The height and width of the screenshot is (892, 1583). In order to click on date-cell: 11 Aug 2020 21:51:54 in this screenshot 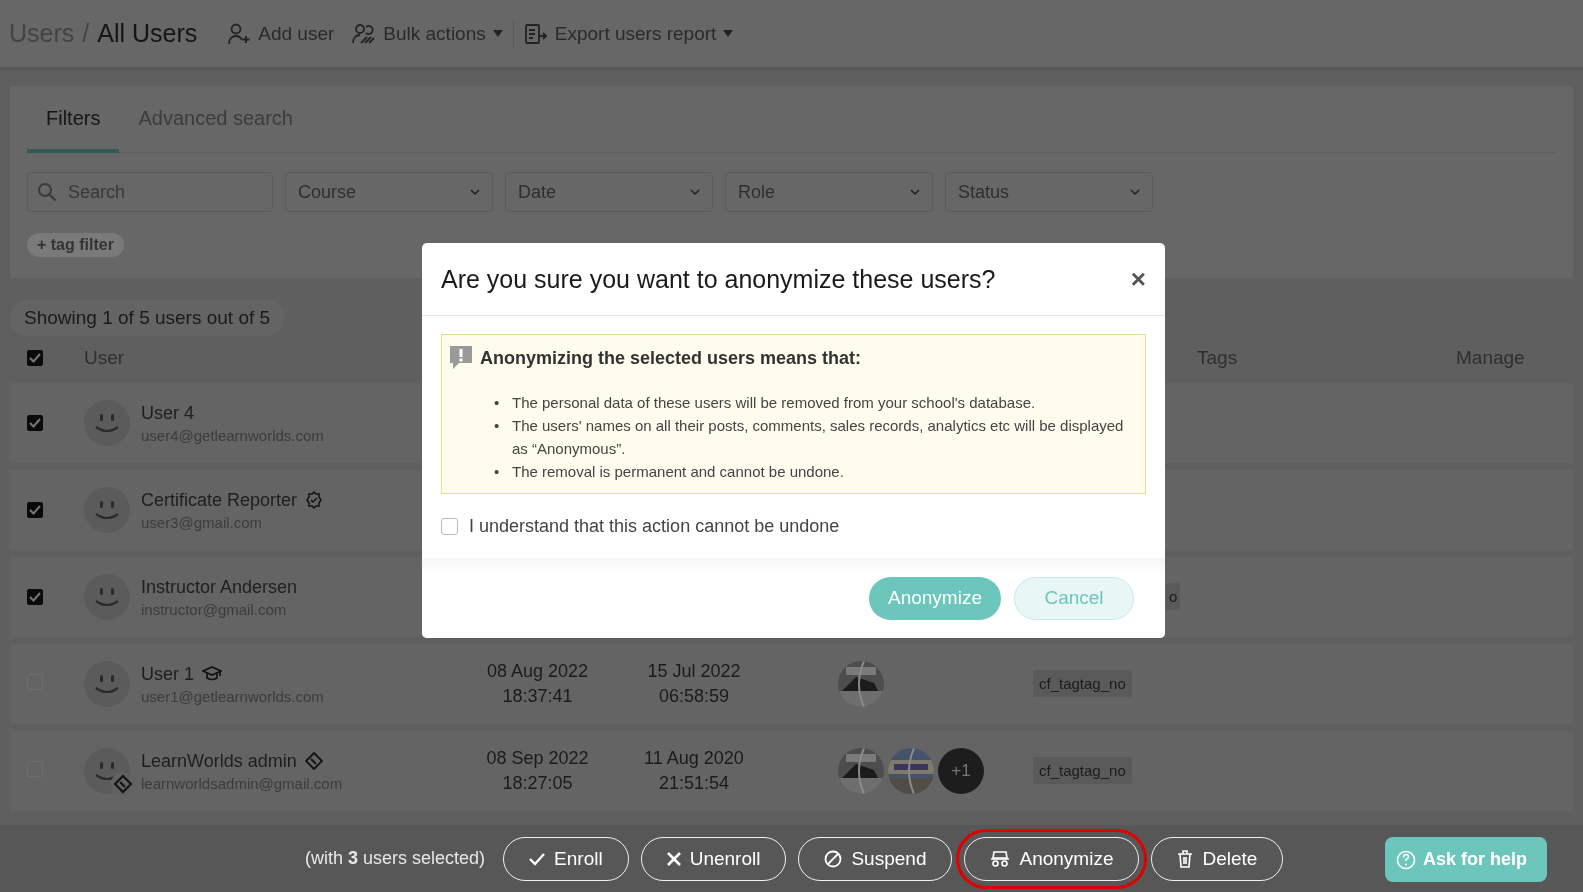, I will do `click(694, 770)`.